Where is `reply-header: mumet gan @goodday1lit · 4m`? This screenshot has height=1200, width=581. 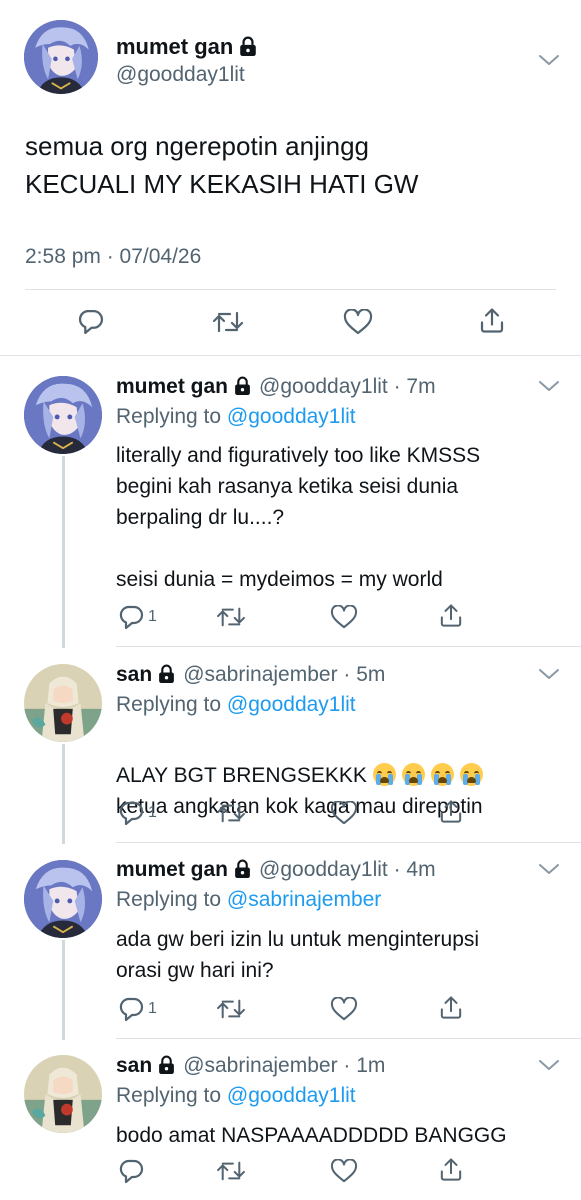
reply-header: mumet gan @goodday1lit · 4m is located at coordinates (276, 870).